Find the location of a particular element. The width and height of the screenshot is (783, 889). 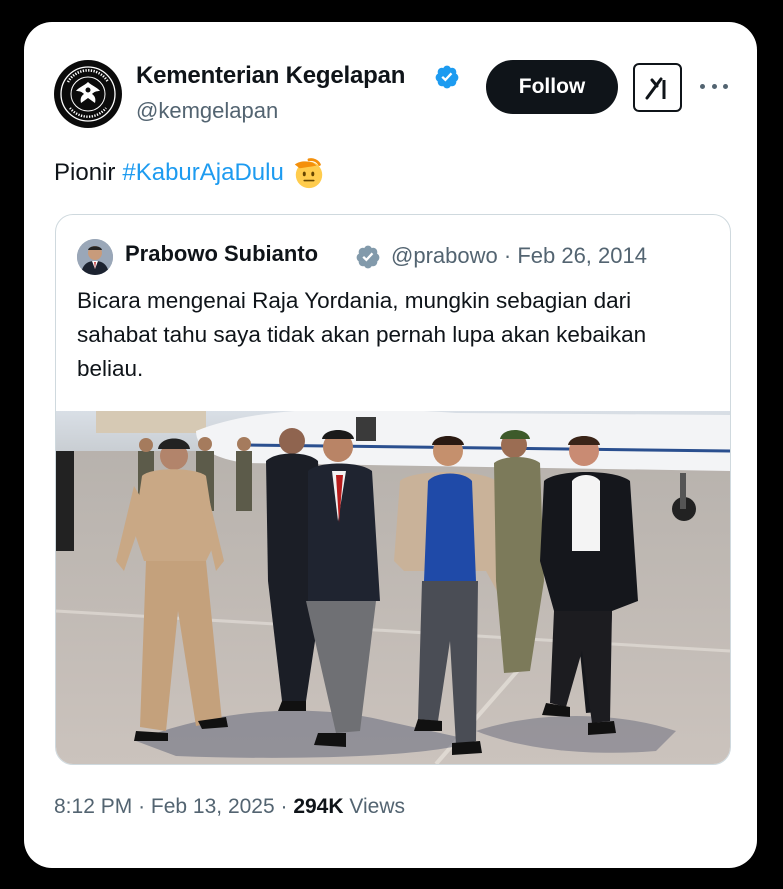

author-avatar is located at coordinates (88, 94).